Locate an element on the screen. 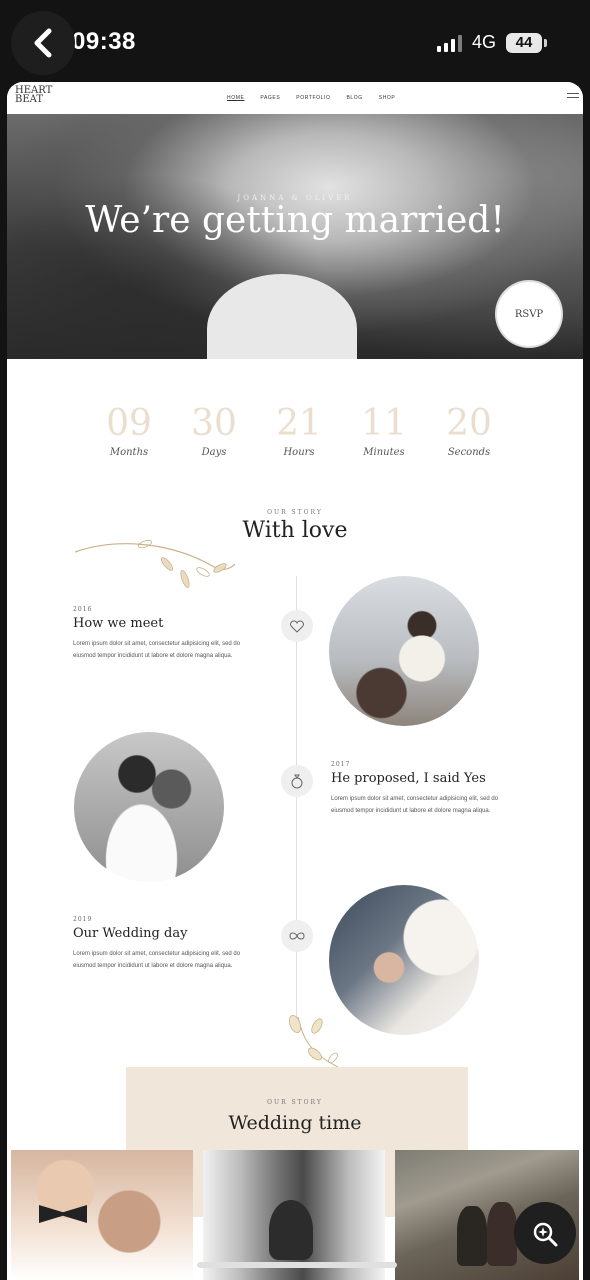  site-logo: HEART BEAT is located at coordinates (33, 95).